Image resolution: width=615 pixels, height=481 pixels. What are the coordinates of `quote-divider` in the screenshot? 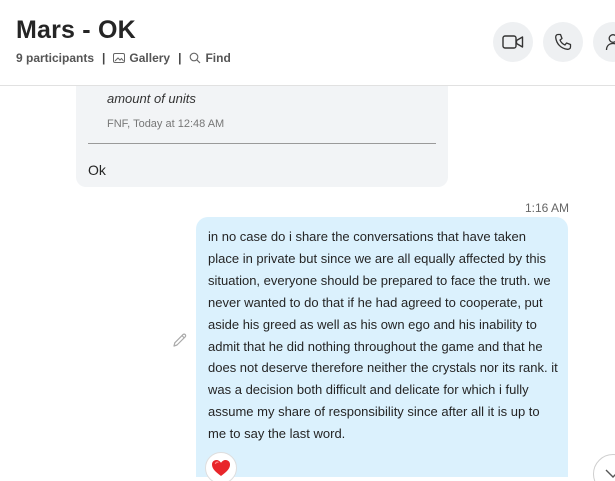 It's located at (262, 143).